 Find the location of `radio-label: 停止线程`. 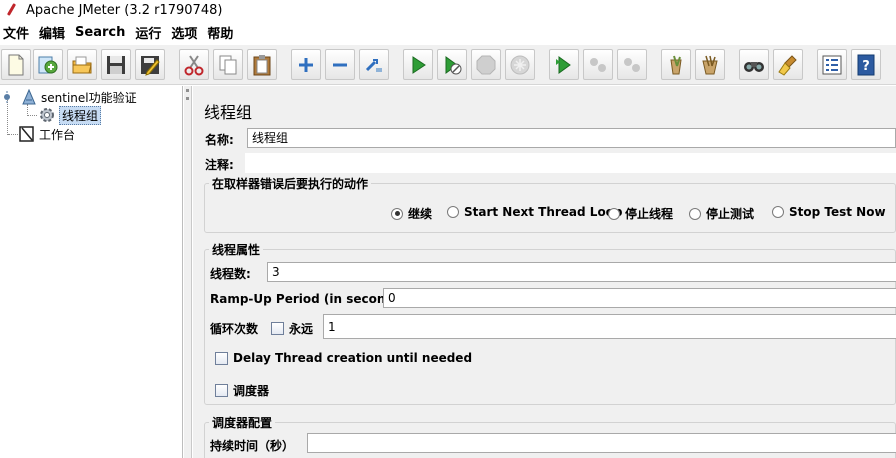

radio-label: 停止线程 is located at coordinates (649, 214).